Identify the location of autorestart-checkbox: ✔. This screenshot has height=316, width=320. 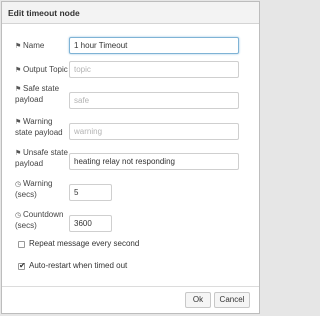
(22, 265).